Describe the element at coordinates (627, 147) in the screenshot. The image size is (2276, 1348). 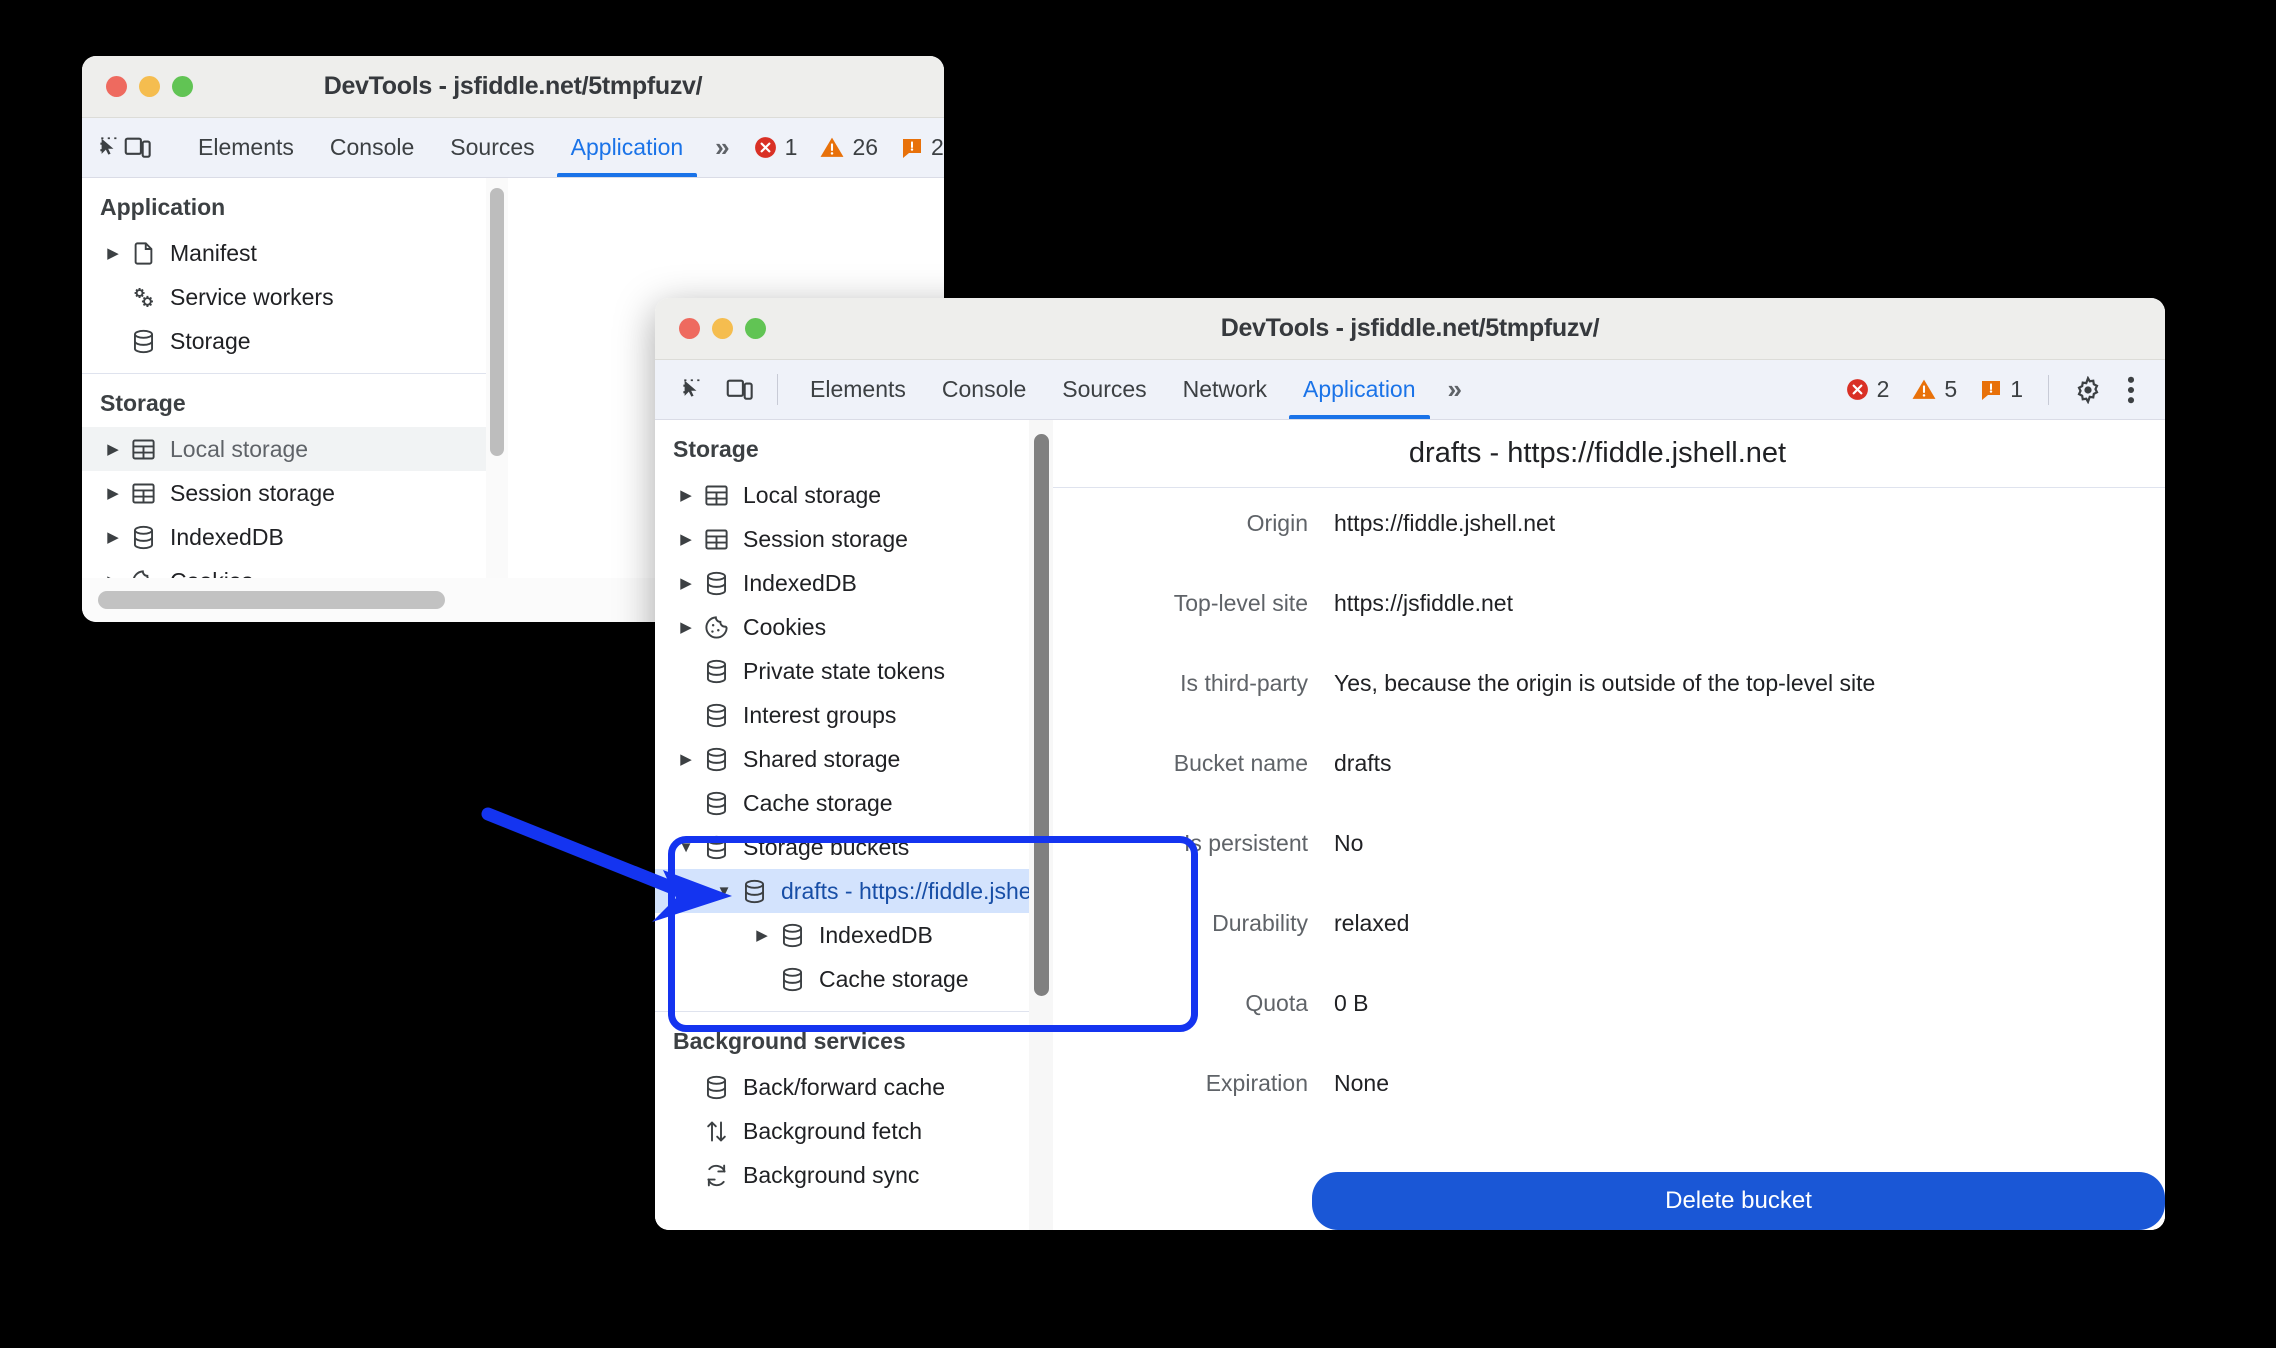
I see `tab-application-back: Application` at that location.